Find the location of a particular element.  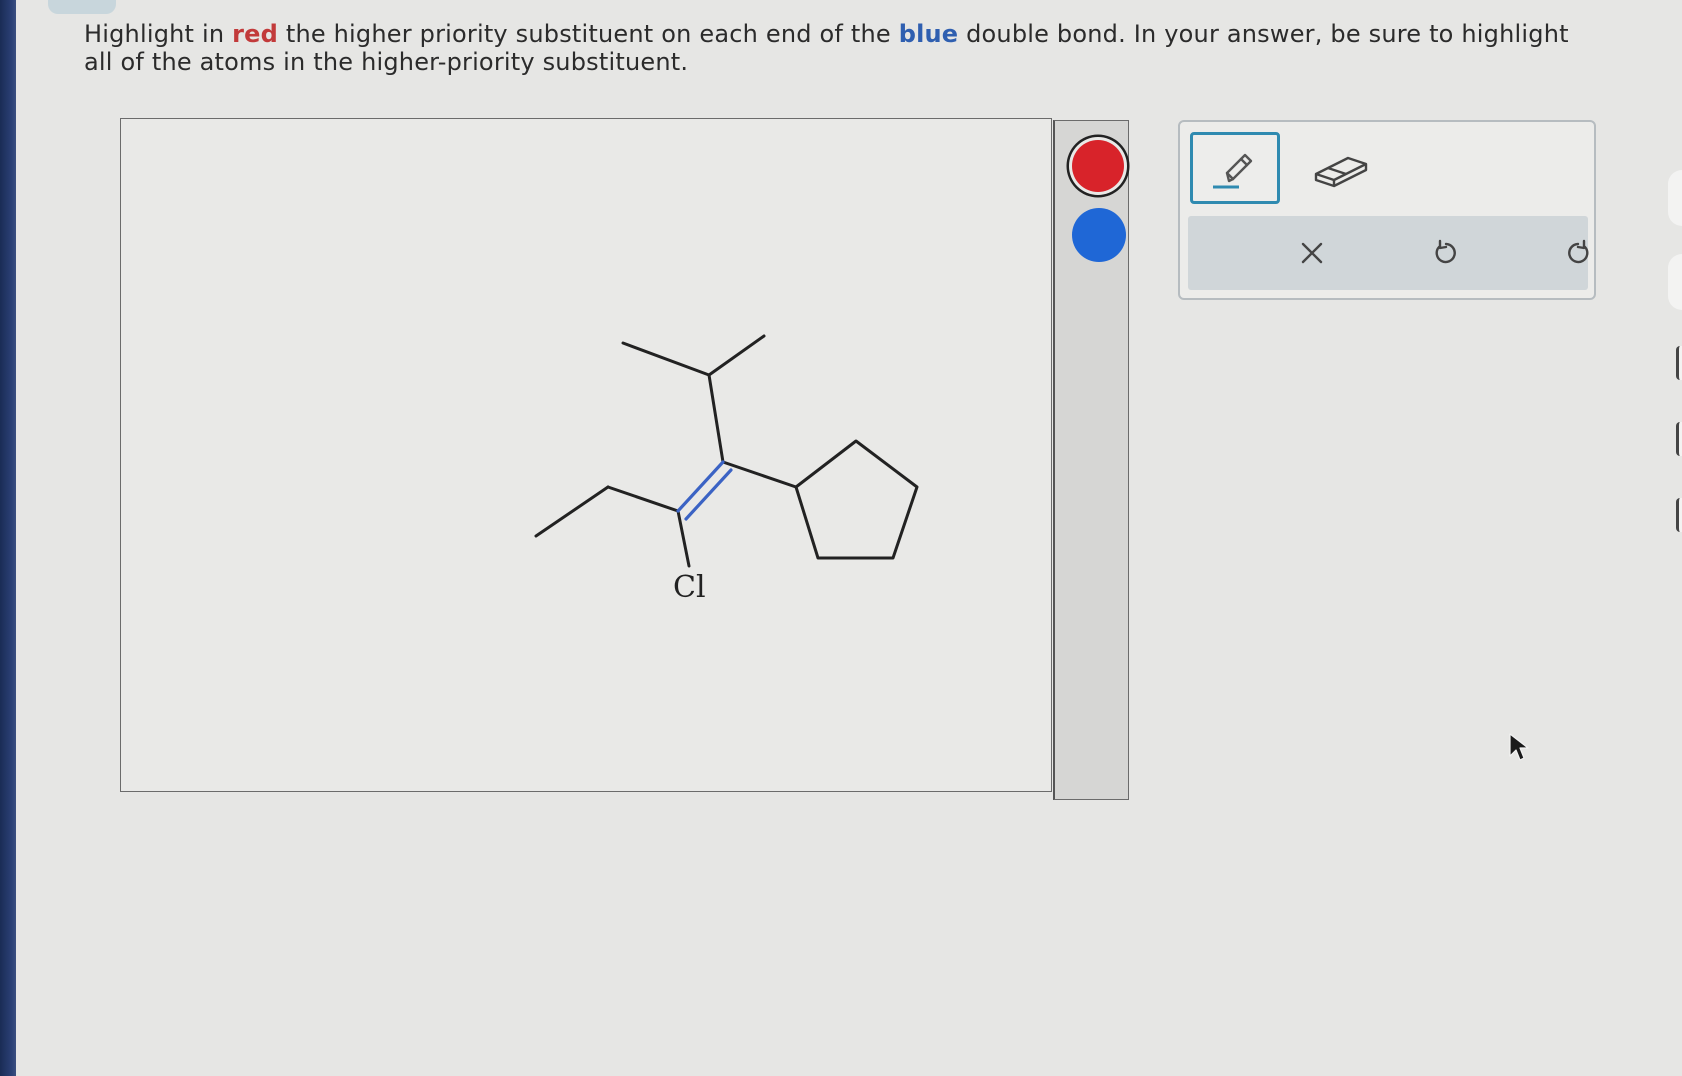

eraser-tool-button is located at coordinates (1342, 168).